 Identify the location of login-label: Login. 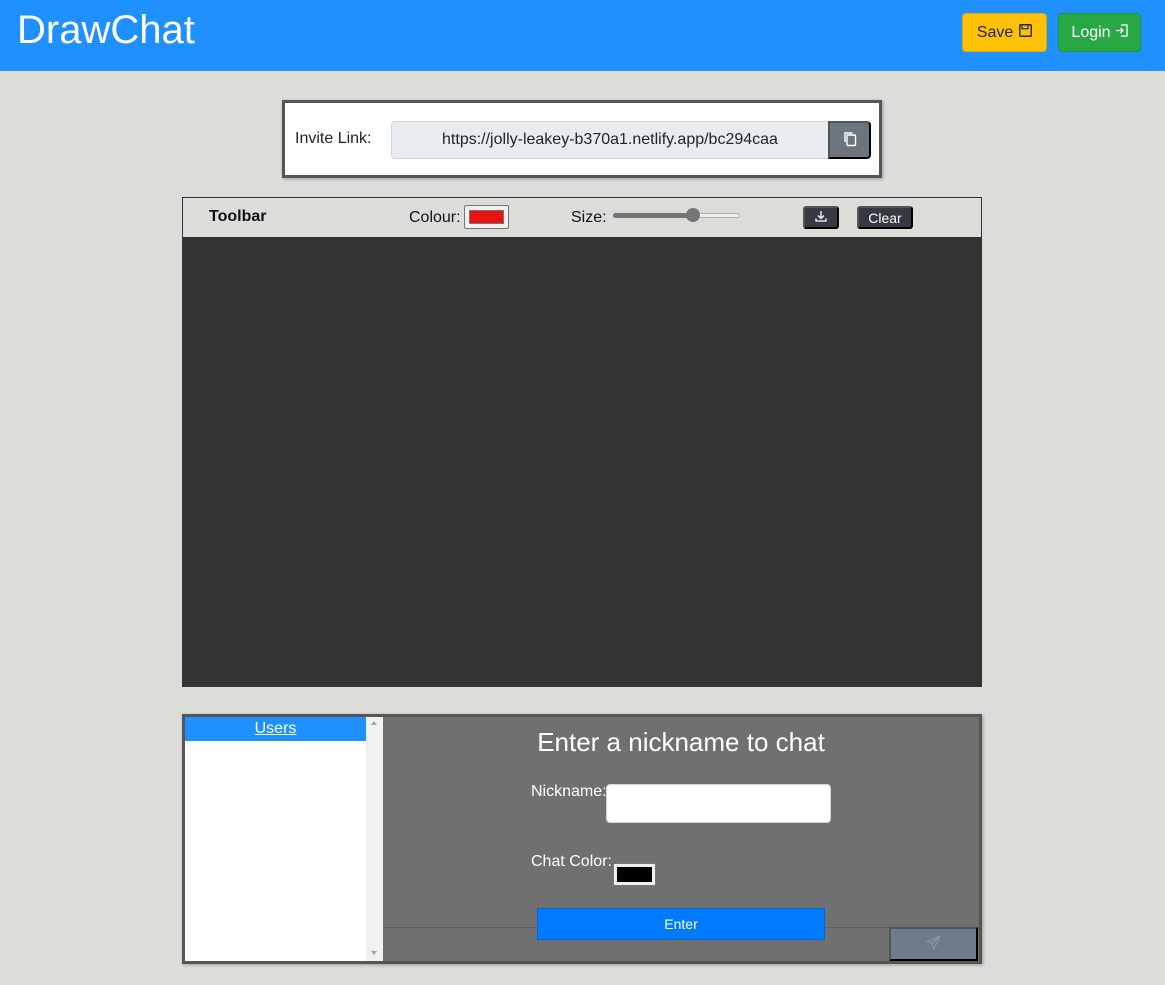
(1091, 32).